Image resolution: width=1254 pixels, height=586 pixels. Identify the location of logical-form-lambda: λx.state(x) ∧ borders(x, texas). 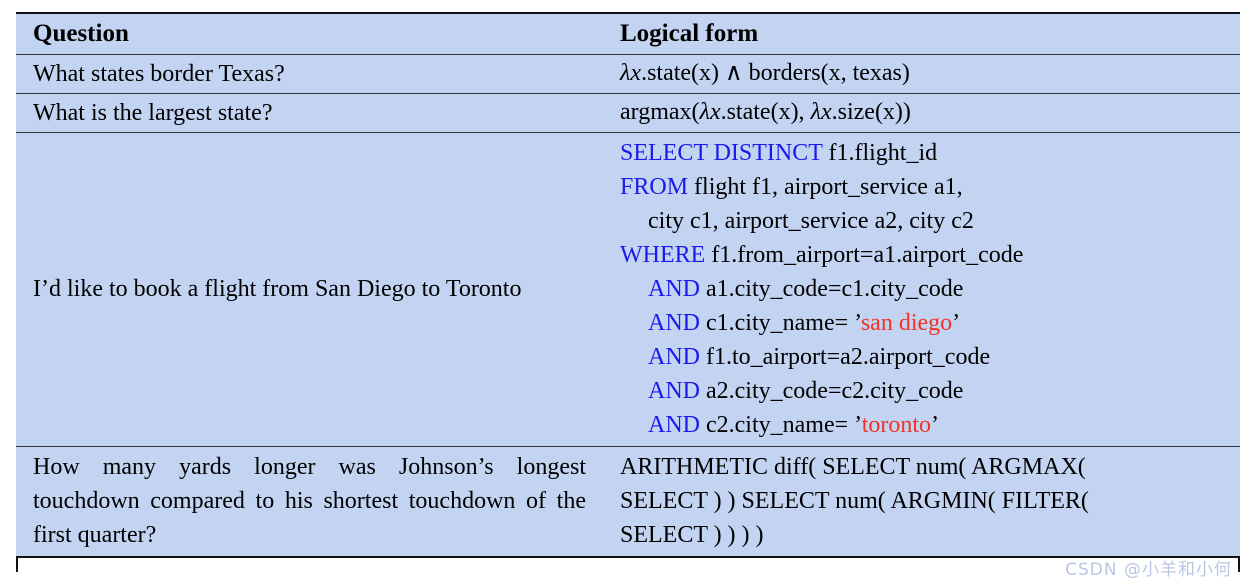
(920, 74).